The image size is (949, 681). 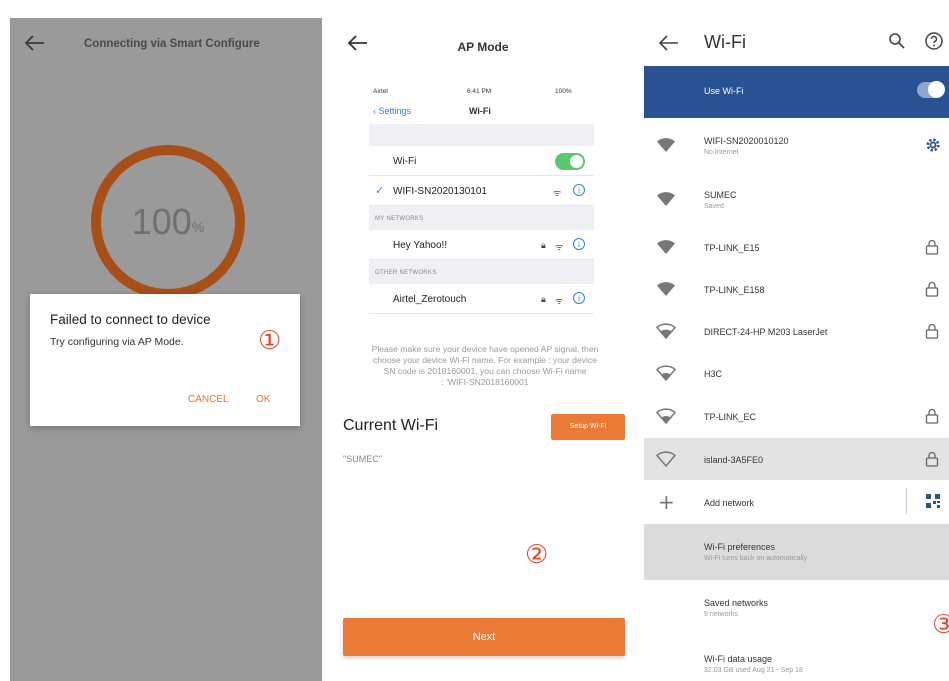 I want to click on connected-network-row: ✓ WIFI-SN2020130101 ᯤ i, so click(x=481, y=191).